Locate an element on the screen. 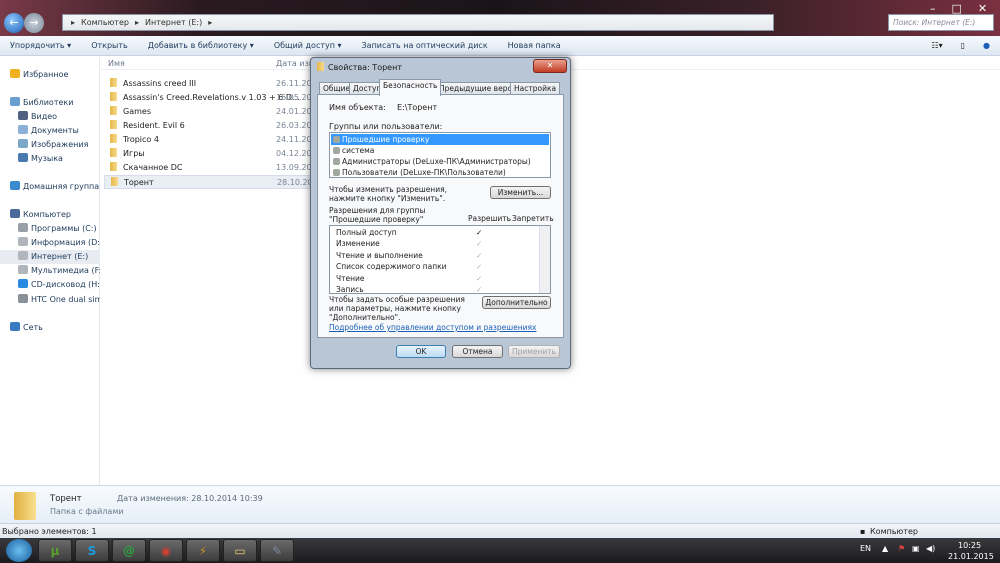 This screenshot has width=1000, height=563. column-name: Имя is located at coordinates (116, 63).